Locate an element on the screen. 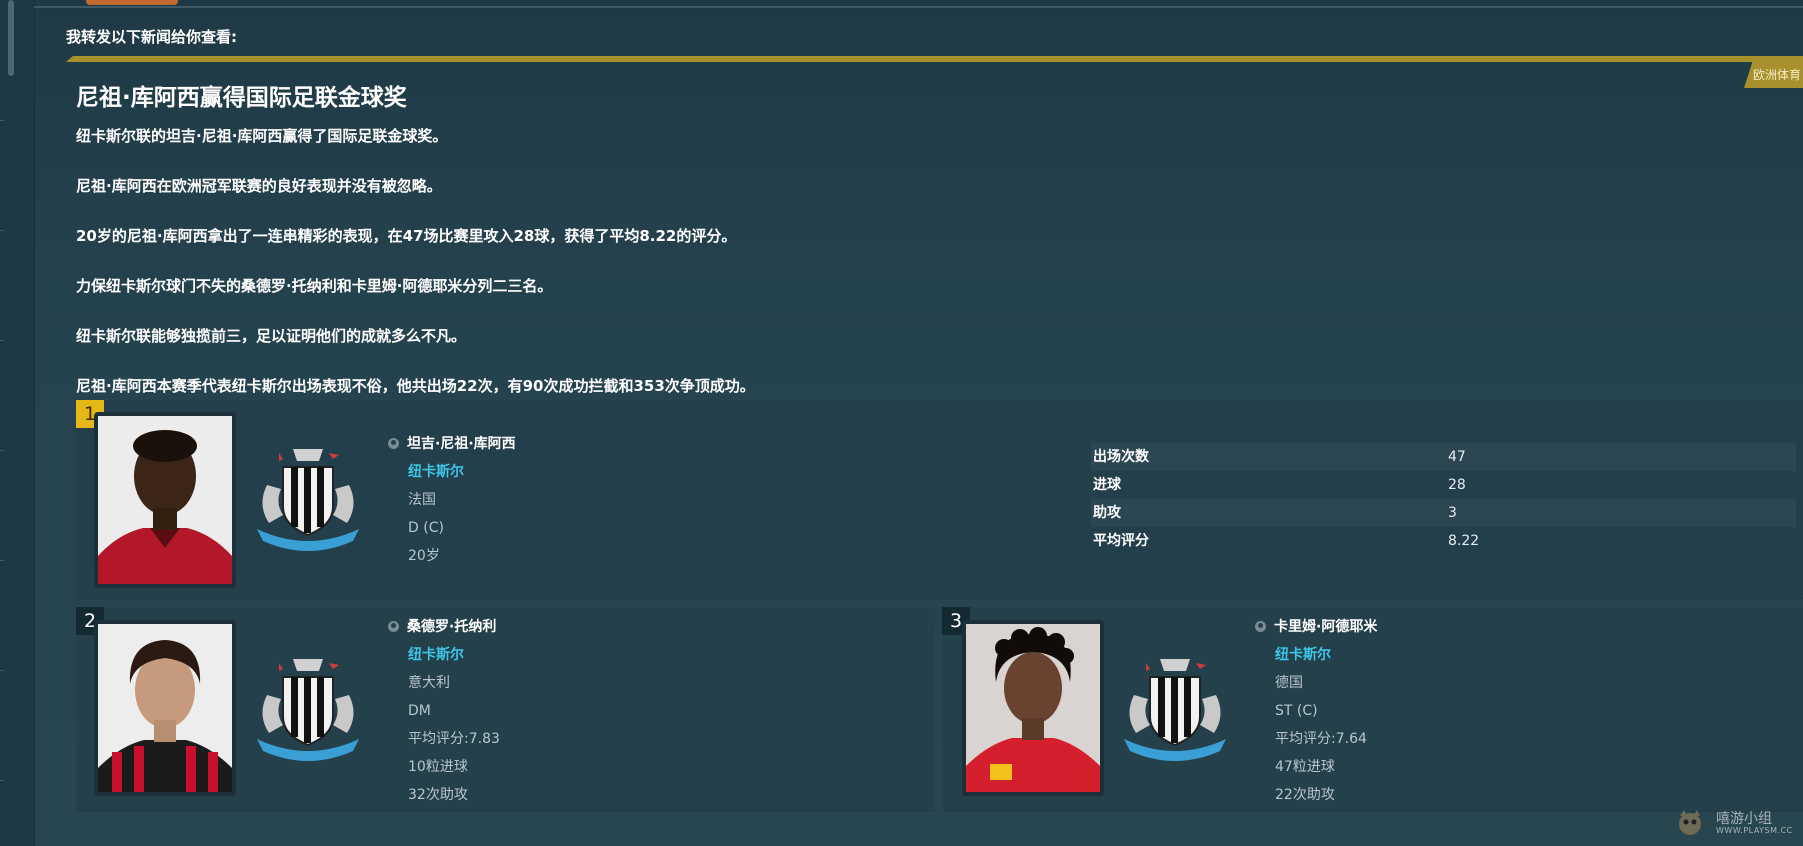  winner-stats-table: 出场次数 47 进球 28 助攻 3 平均评分 8.22 is located at coordinates (1443, 499).